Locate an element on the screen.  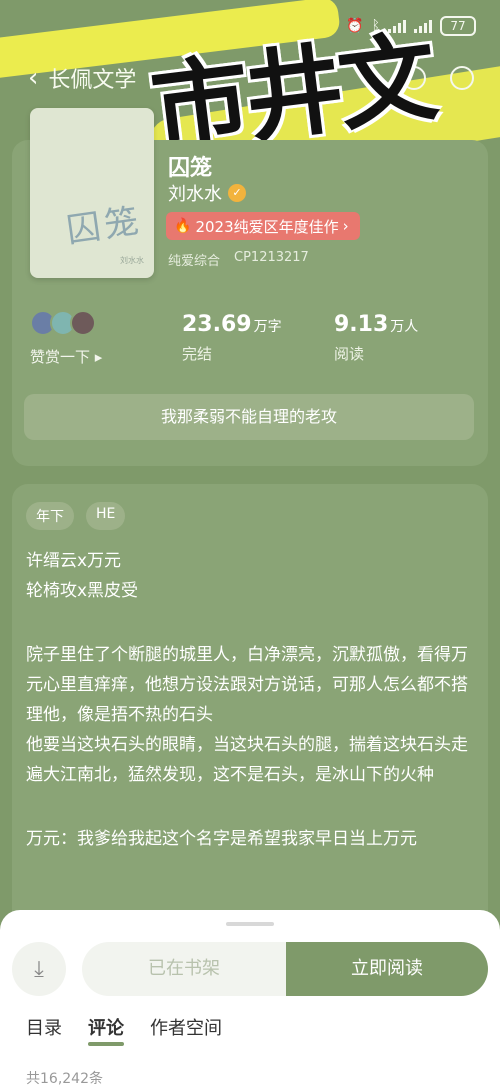
avatar is located at coordinates (83, 323).